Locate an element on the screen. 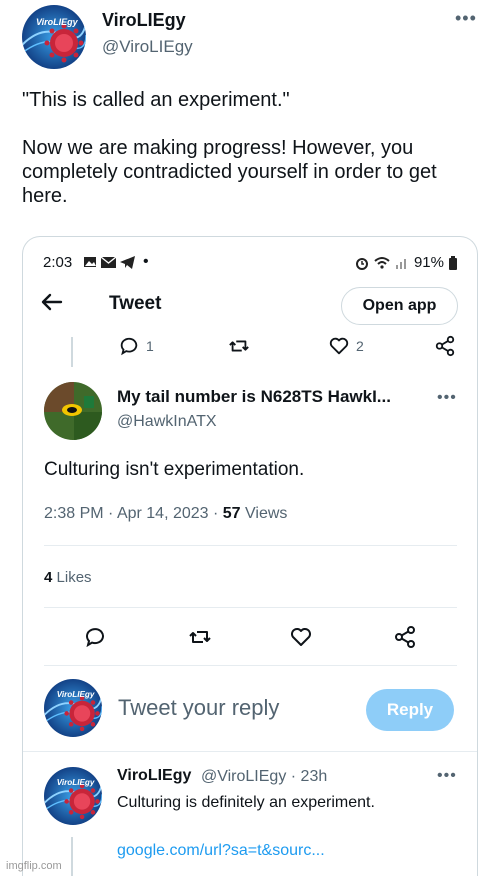  main-tweet-actions is located at coordinates (250, 639).